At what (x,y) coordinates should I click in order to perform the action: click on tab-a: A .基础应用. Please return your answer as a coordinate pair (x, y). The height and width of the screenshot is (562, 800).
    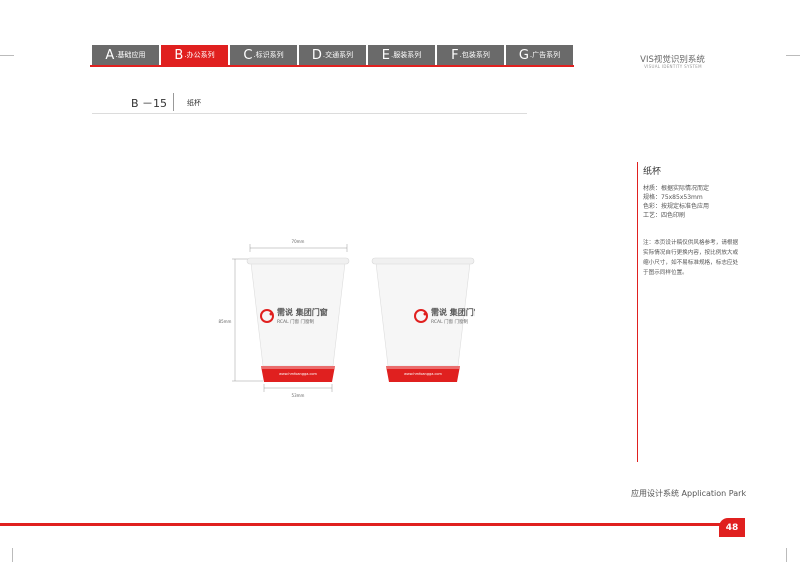
    Looking at the image, I should click on (125, 55).